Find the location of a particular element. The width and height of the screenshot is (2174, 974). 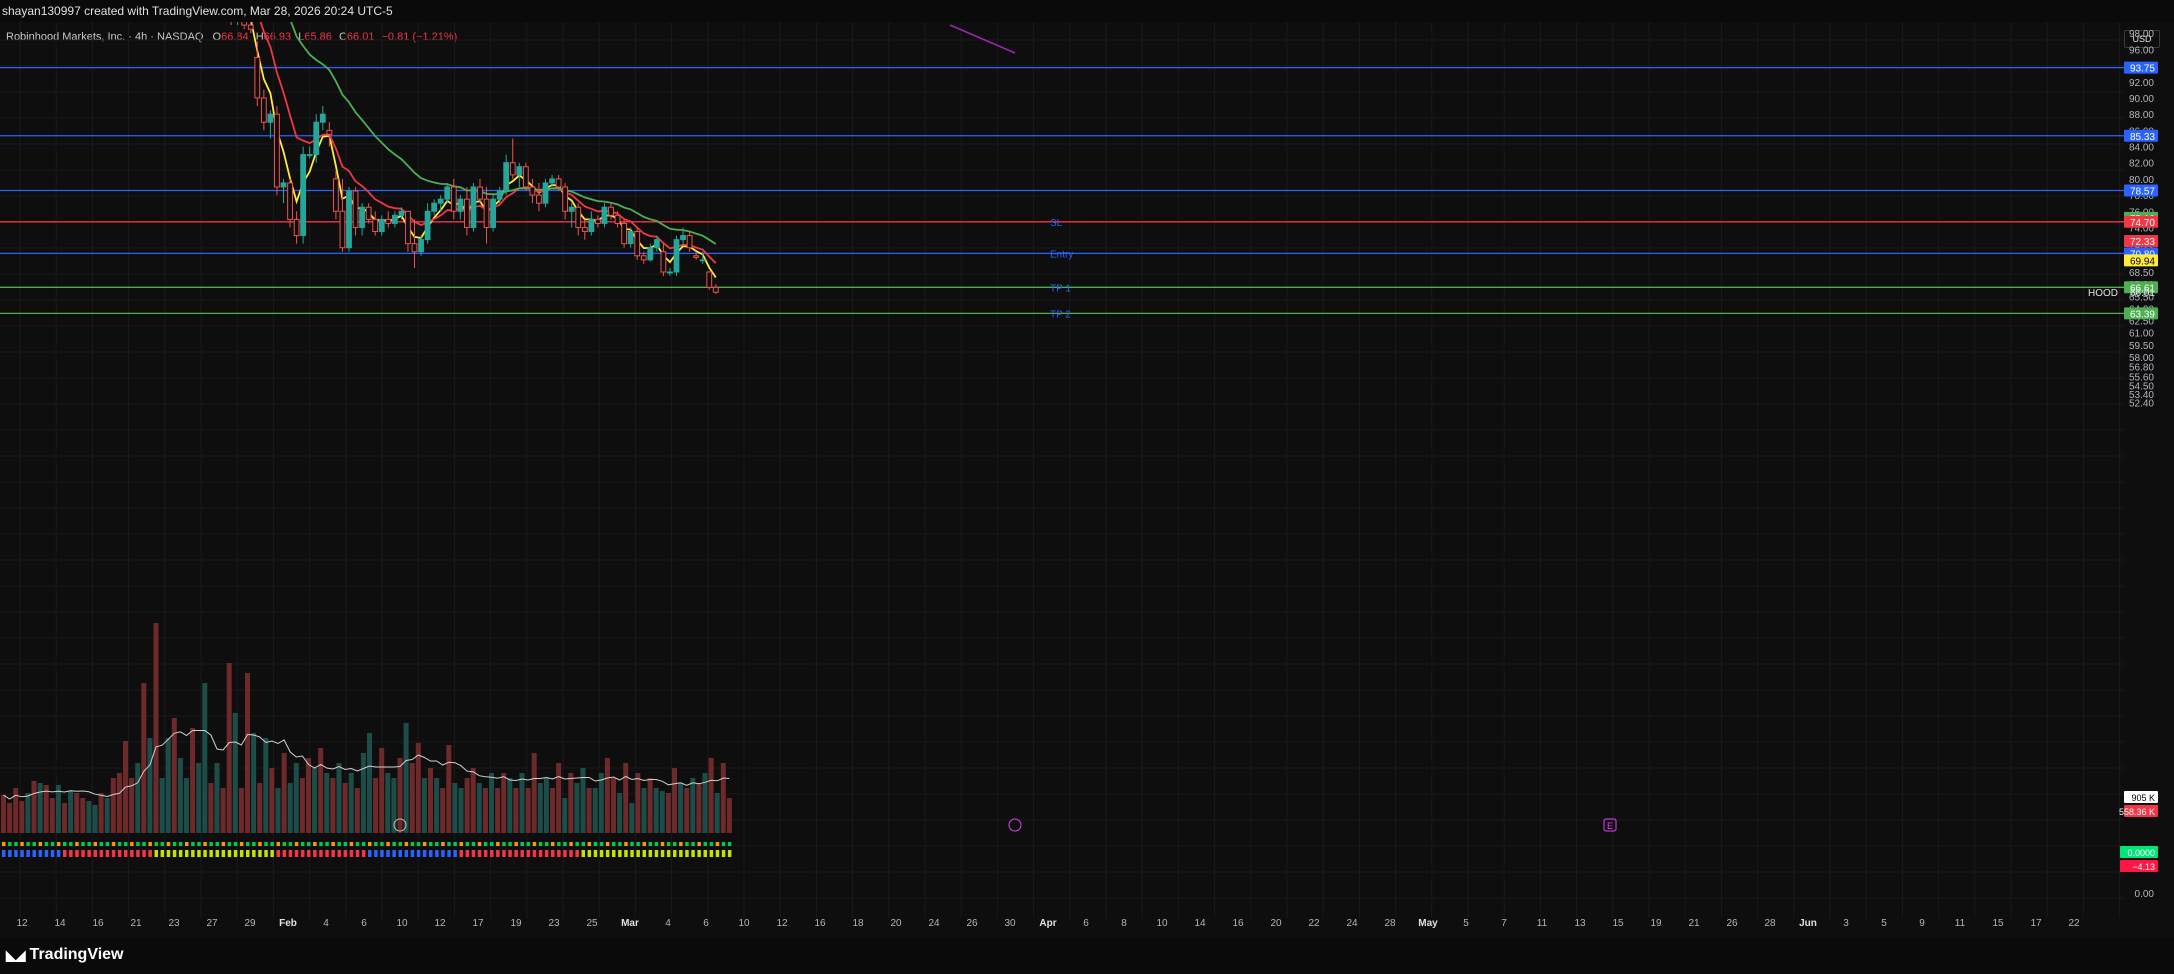

price-axis-label: 96.00 is located at coordinates (2141, 50).